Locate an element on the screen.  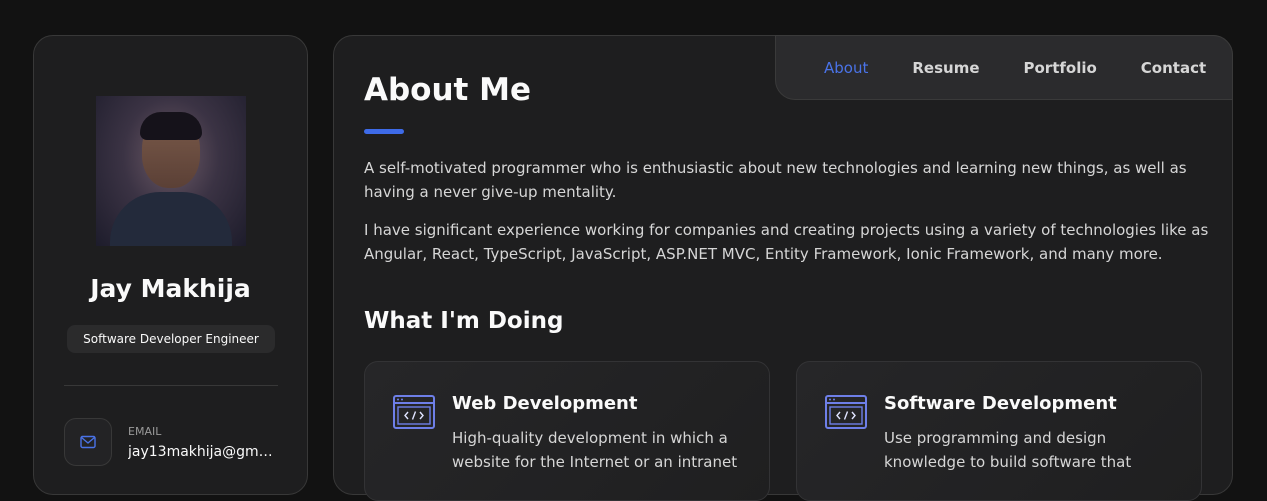
service-title: Web Development is located at coordinates (545, 403).